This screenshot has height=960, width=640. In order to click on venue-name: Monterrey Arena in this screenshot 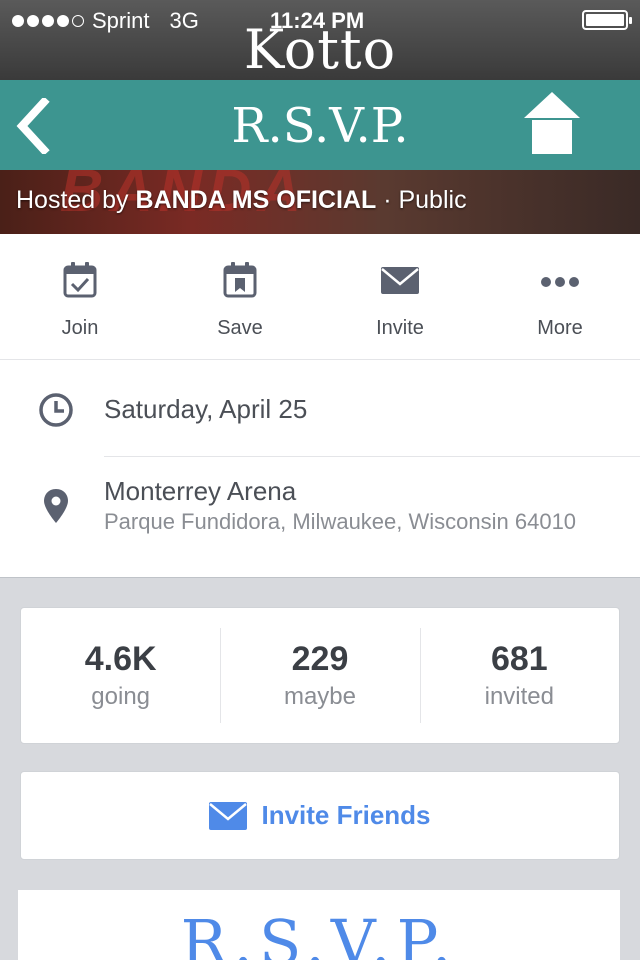, I will do `click(200, 491)`.